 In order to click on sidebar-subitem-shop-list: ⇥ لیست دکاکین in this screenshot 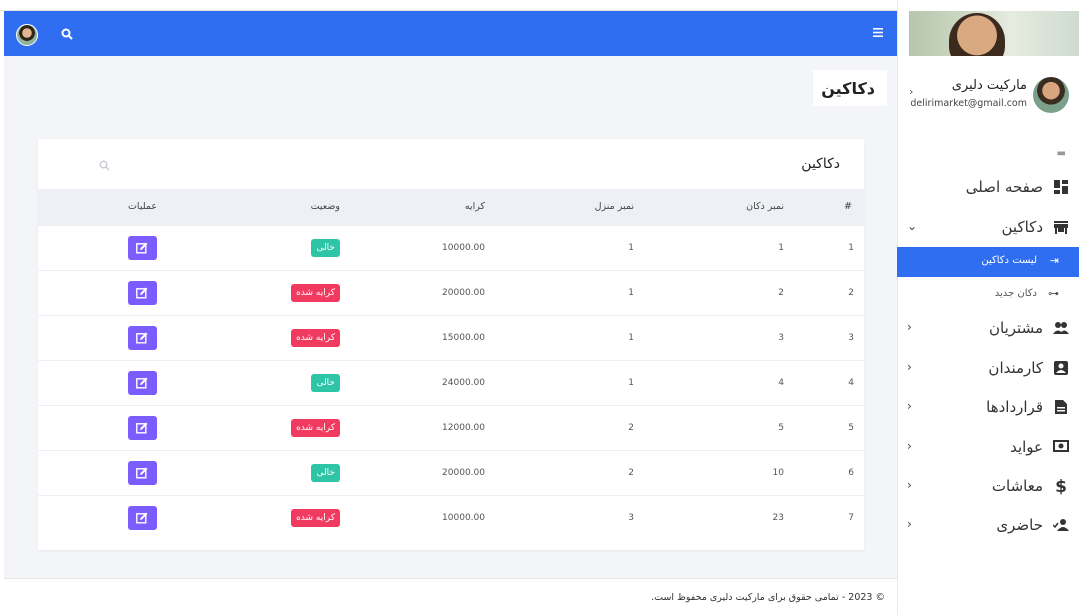, I will do `click(988, 262)`.